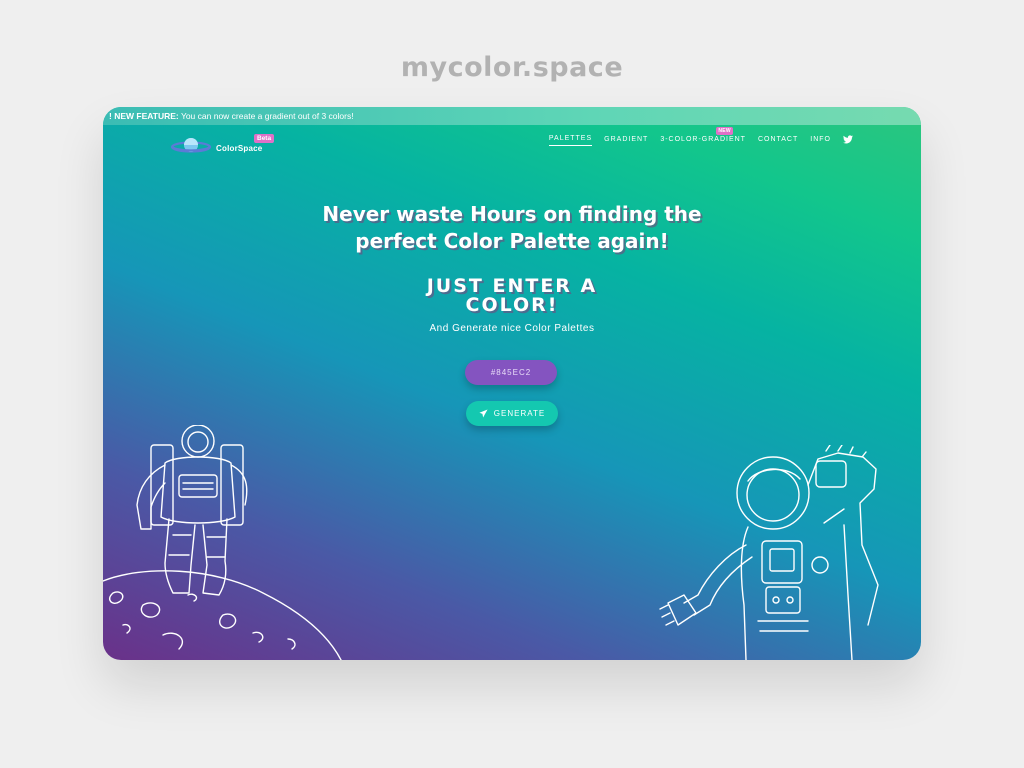 The image size is (1024, 768). Describe the element at coordinates (848, 139) in the screenshot. I see `twitter-icon` at that location.